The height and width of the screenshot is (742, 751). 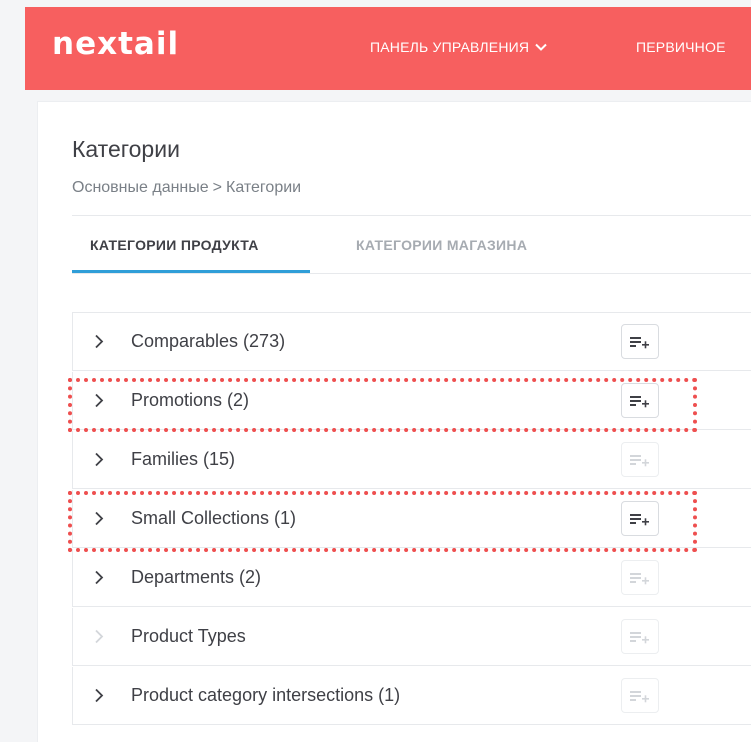 What do you see at coordinates (266, 695) in the screenshot?
I see `category-label: Product category intersections (1)` at bounding box center [266, 695].